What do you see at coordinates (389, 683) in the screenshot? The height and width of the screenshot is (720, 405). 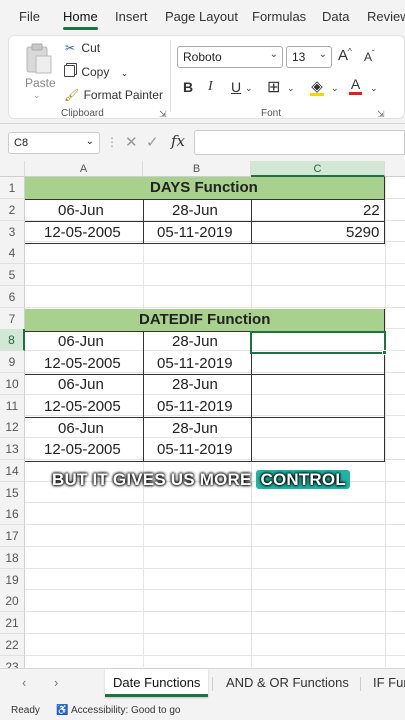 I see `sheet-tab-if-functions: IF Fun` at bounding box center [389, 683].